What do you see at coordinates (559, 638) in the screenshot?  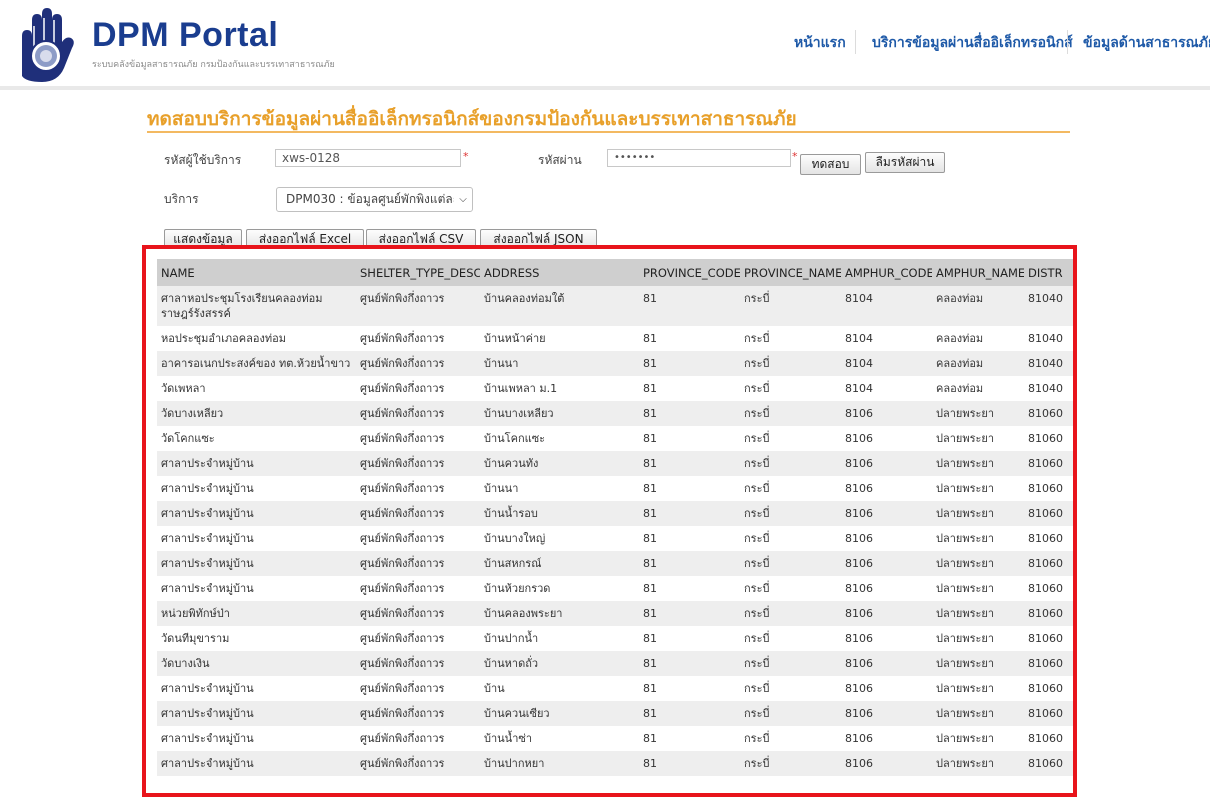 I see `cell-address: บ้านปากน้ำ` at bounding box center [559, 638].